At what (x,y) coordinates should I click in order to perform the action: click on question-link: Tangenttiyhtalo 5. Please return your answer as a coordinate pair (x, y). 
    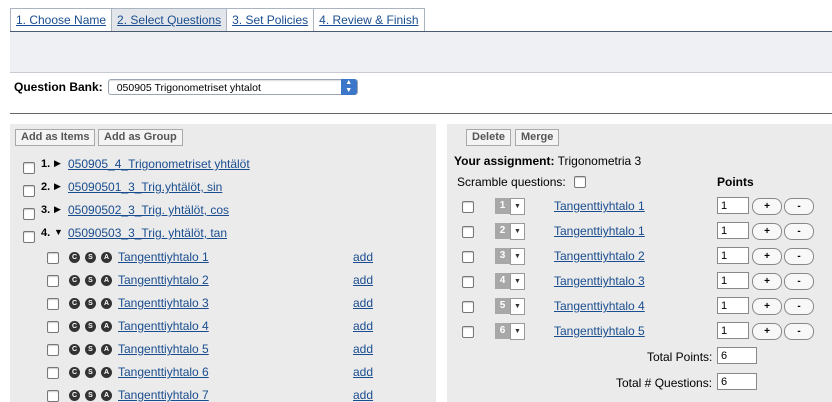
    Looking at the image, I should click on (599, 331).